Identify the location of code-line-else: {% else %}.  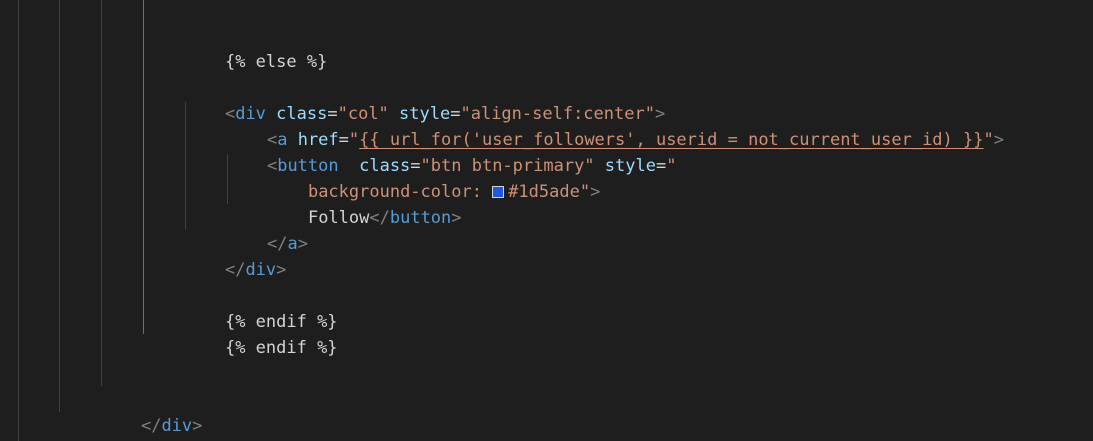
(255, 47).